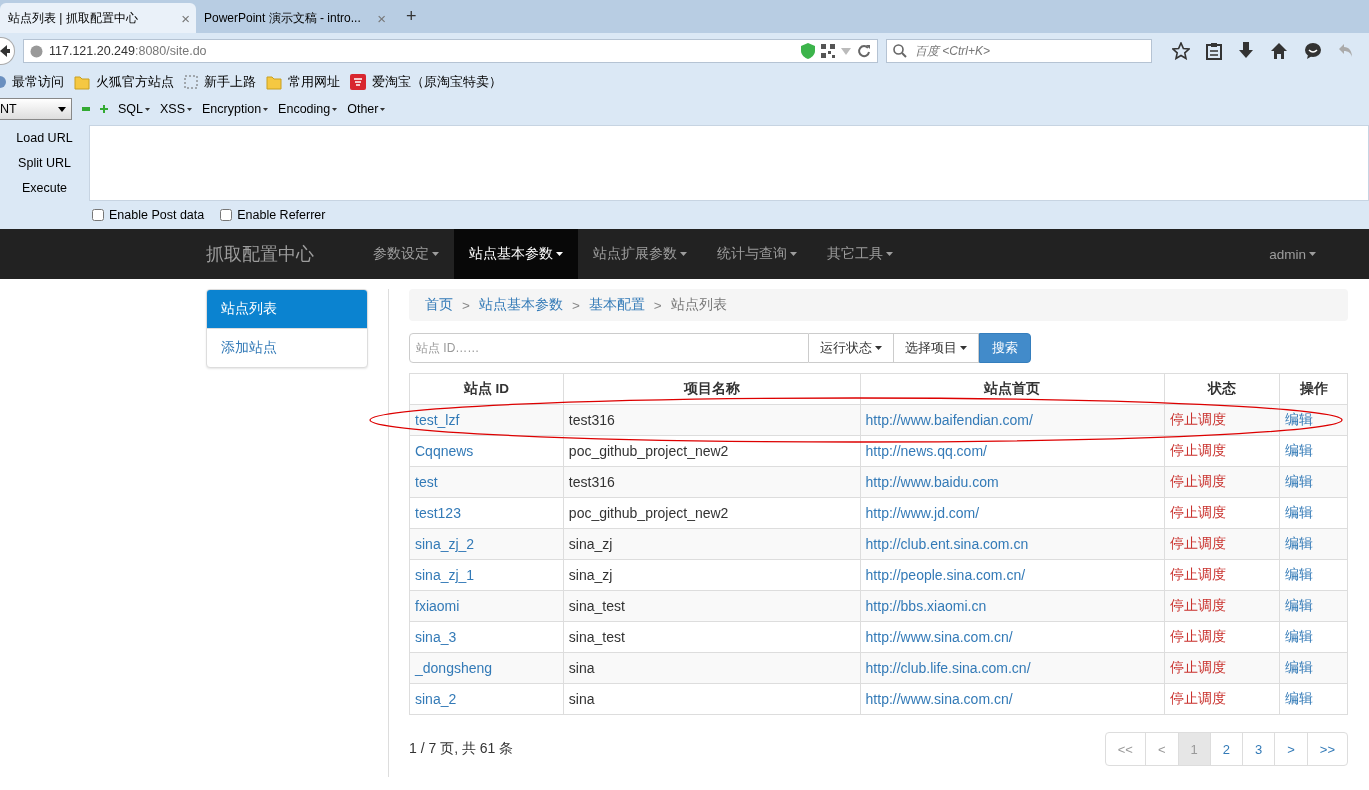 This screenshot has width=1369, height=790. Describe the element at coordinates (936, 348) in the screenshot. I see `filter-dropdown: 选择项目` at that location.